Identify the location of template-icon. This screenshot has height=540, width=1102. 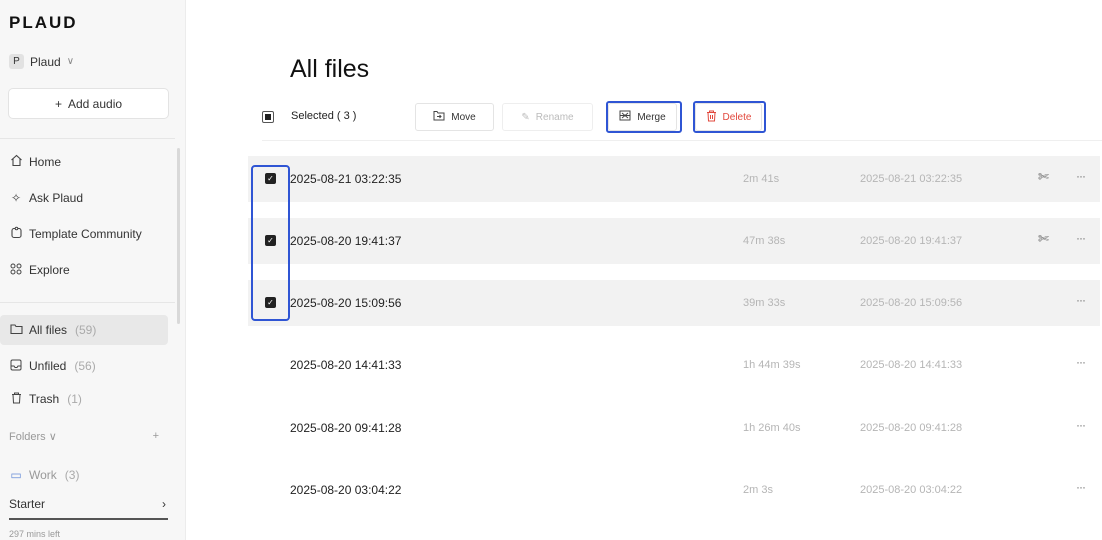
(16, 234).